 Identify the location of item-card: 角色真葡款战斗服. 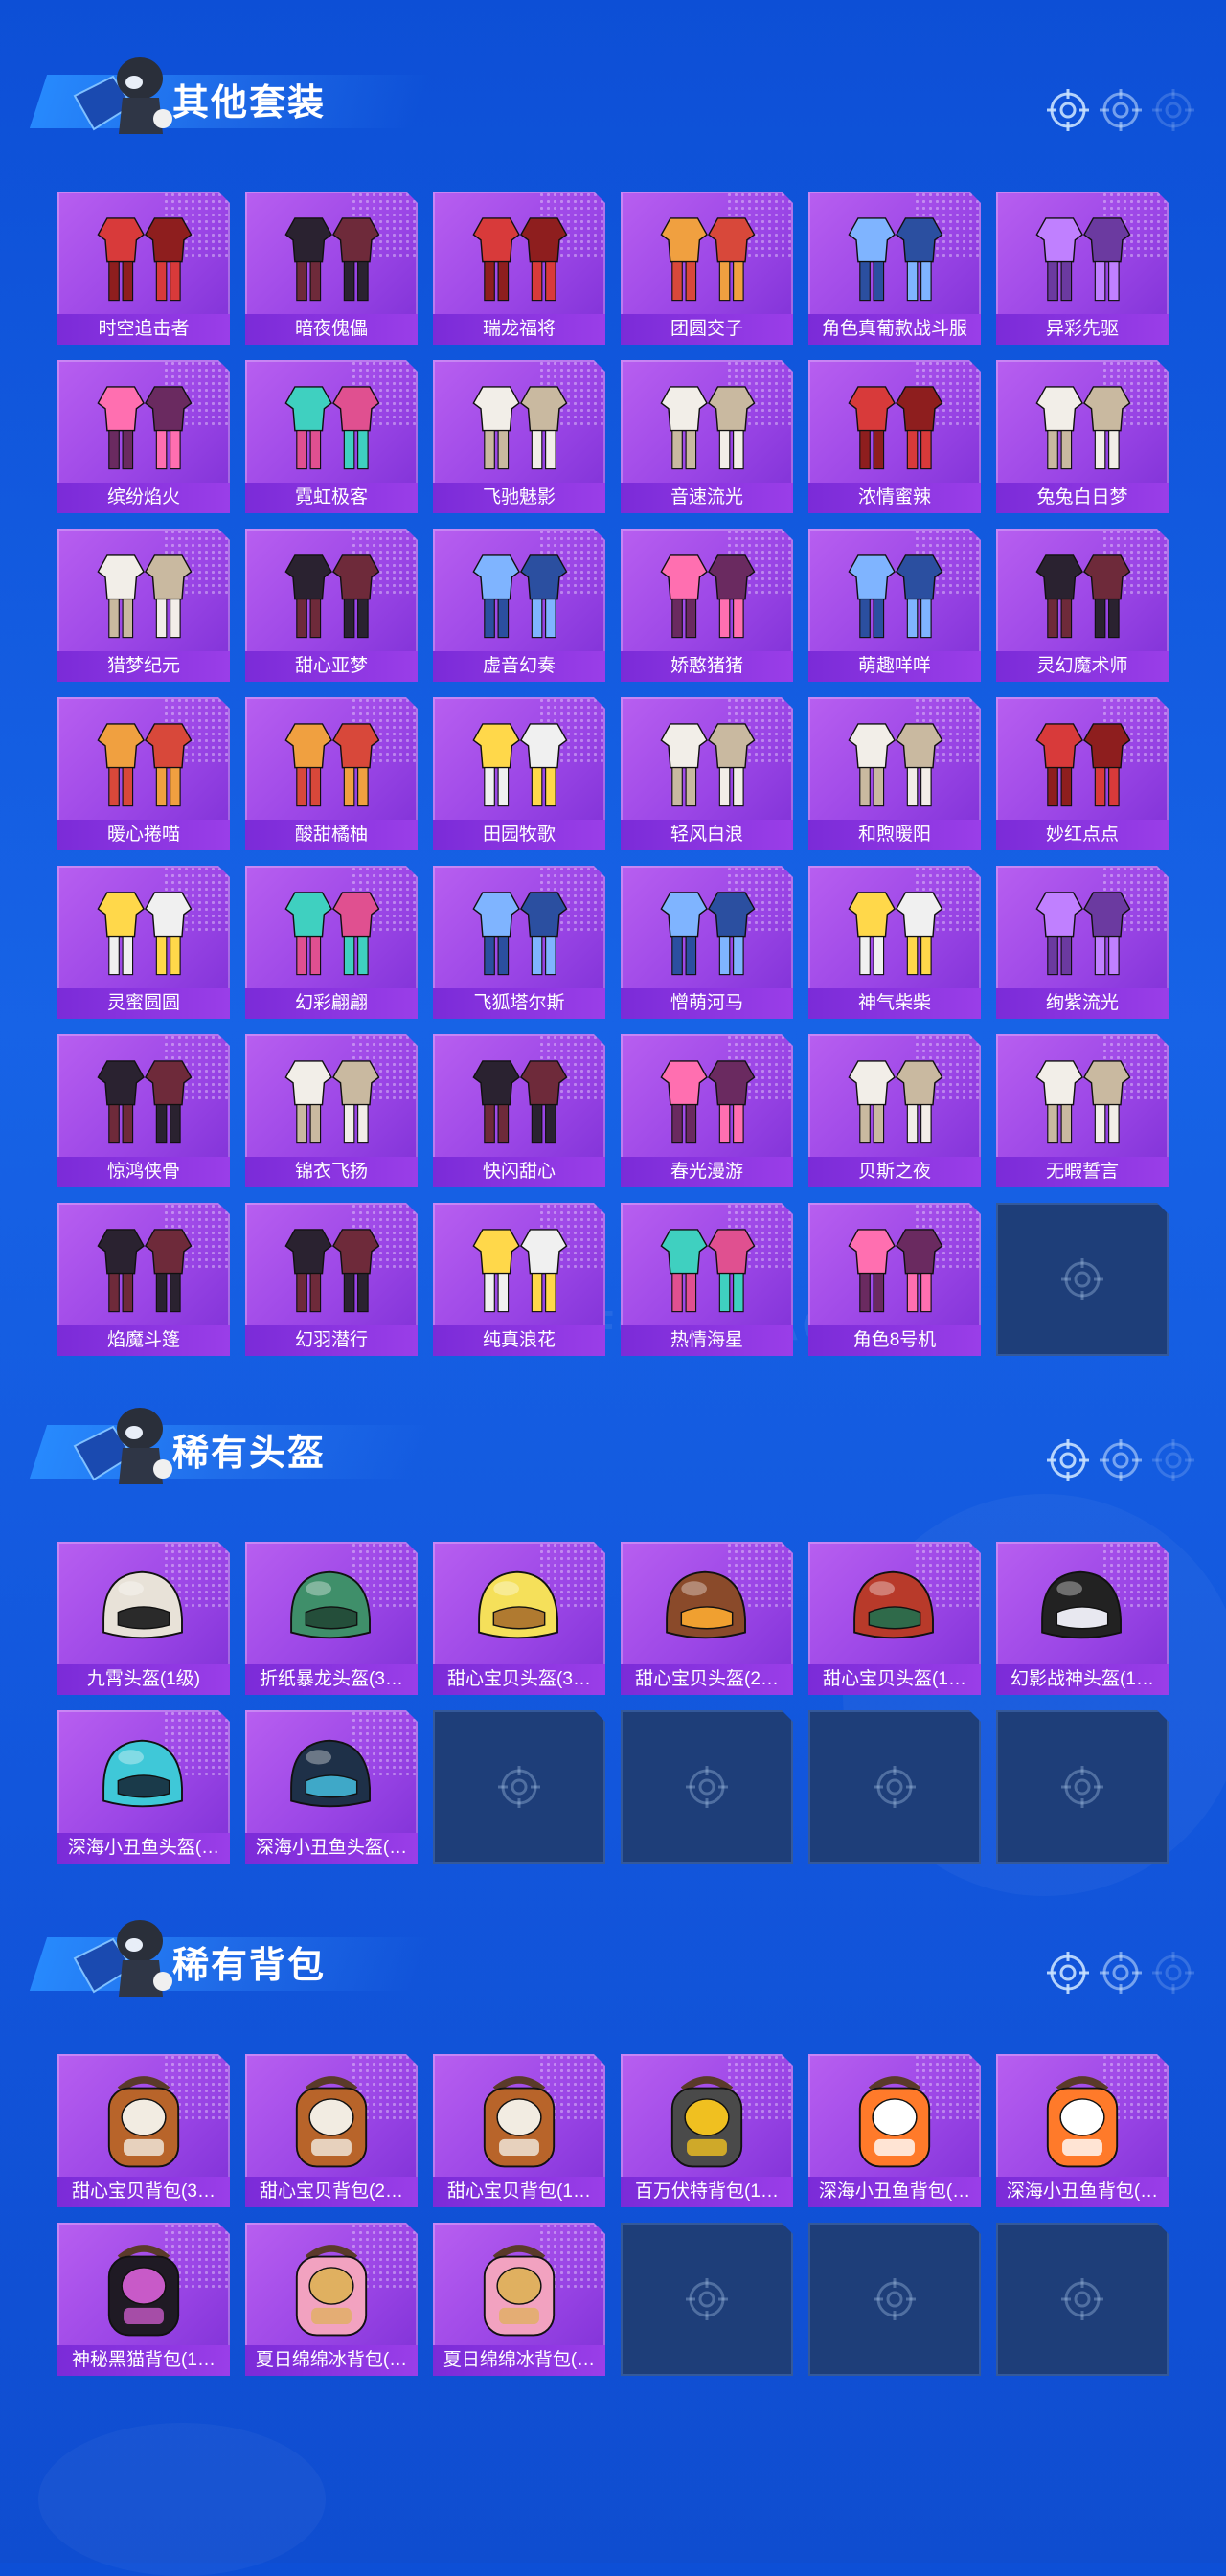
(894, 268).